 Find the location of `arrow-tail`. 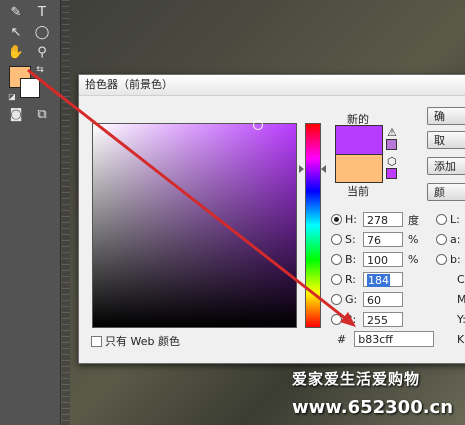

arrow-tail is located at coordinates (44, 83).